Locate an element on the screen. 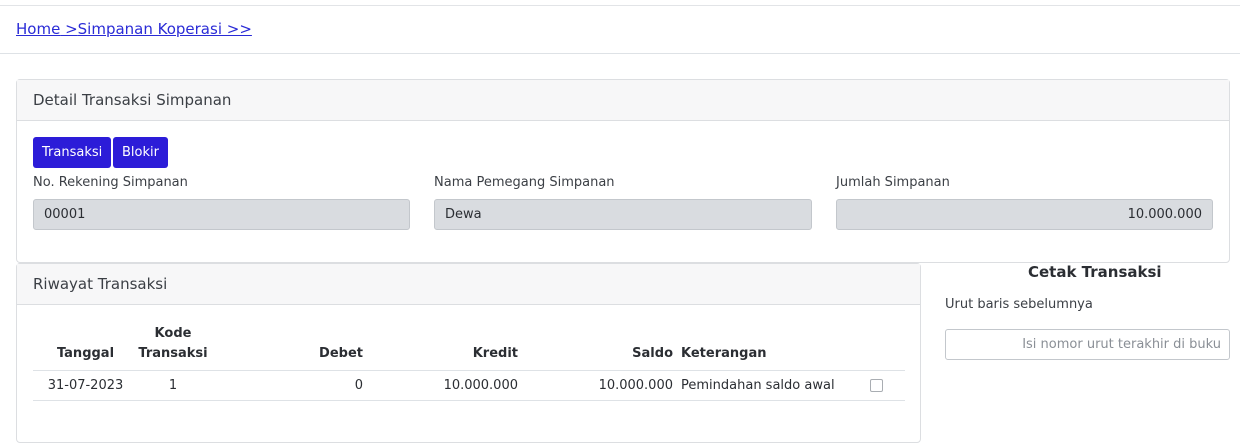 Image resolution: width=1240 pixels, height=443 pixels. cetak-transaksi-title: Cetak Transaksi is located at coordinates (1095, 272).